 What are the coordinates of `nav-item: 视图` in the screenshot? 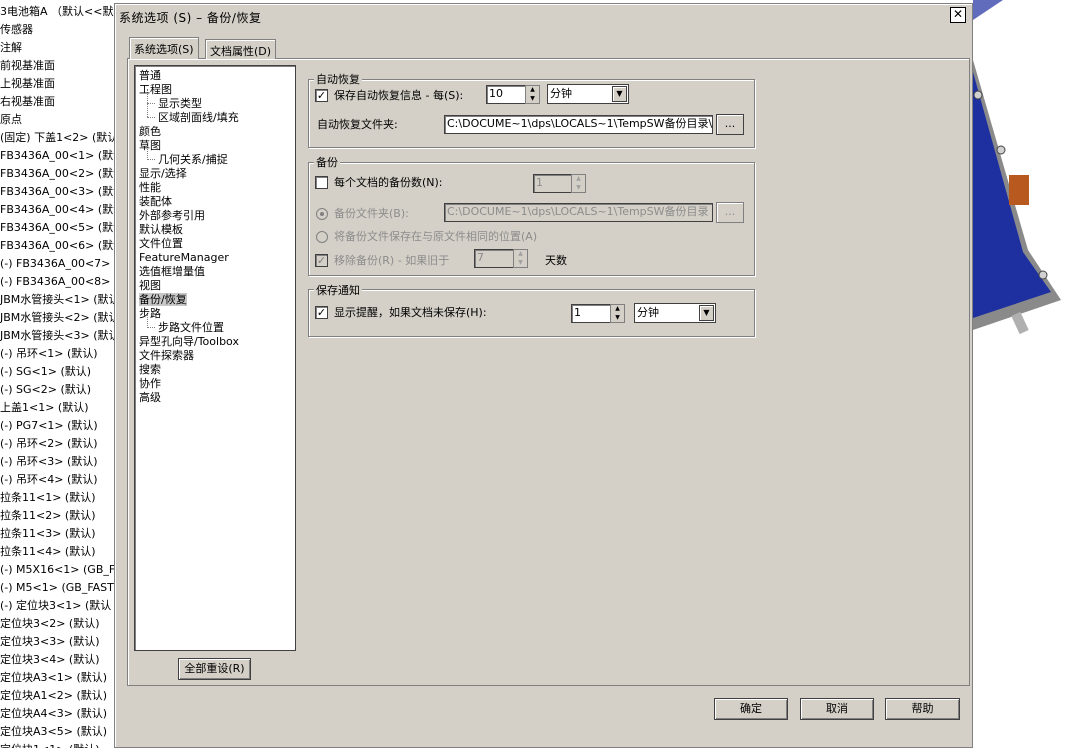 It's located at (150, 285).